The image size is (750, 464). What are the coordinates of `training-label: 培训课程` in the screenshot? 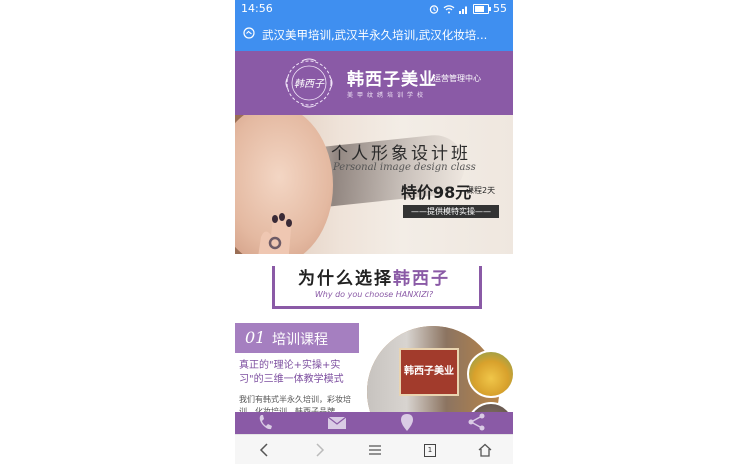 It's located at (300, 340).